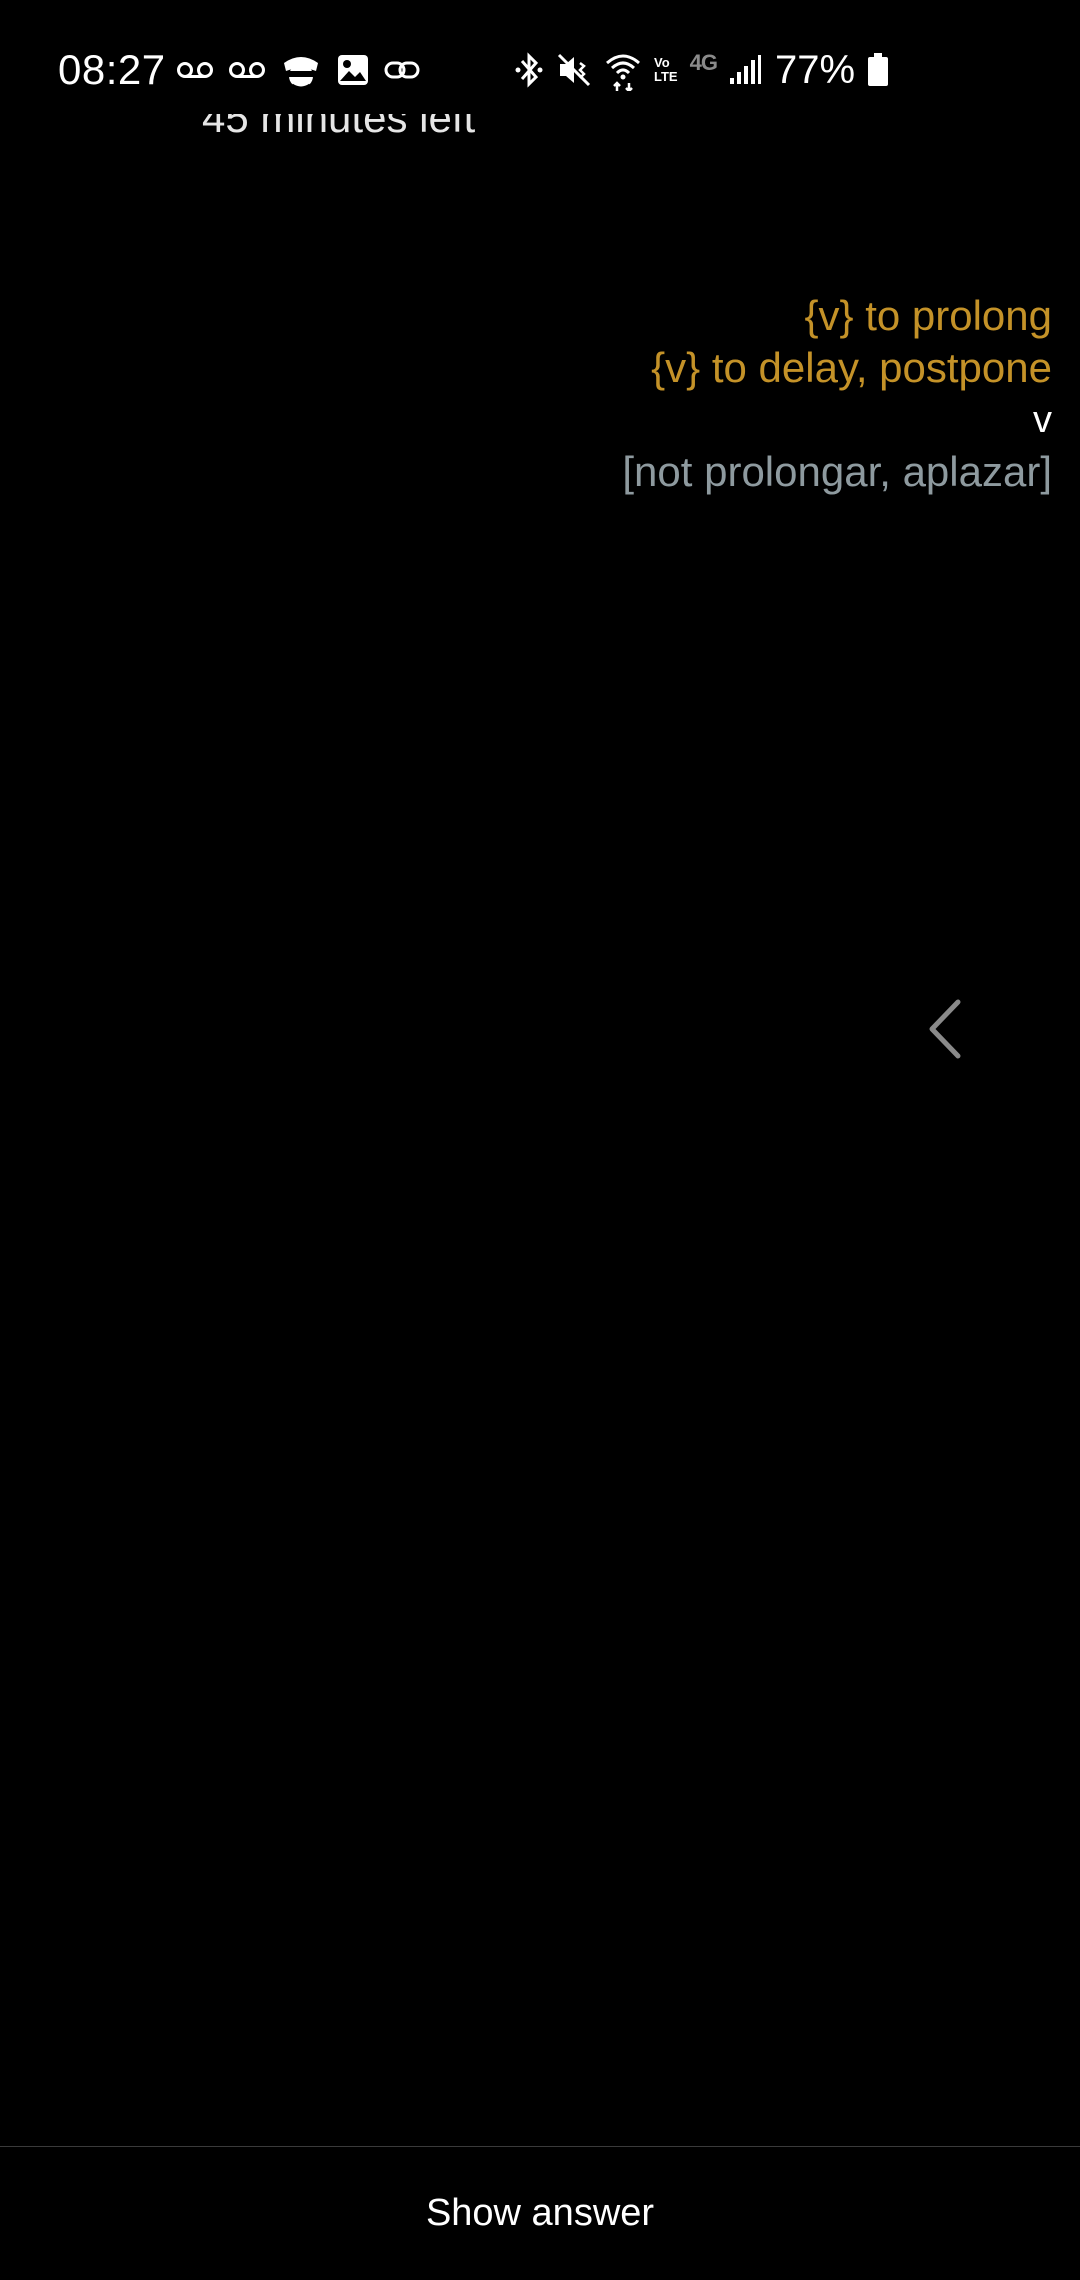 The height and width of the screenshot is (2280, 1080). I want to click on link-icon, so click(402, 70).